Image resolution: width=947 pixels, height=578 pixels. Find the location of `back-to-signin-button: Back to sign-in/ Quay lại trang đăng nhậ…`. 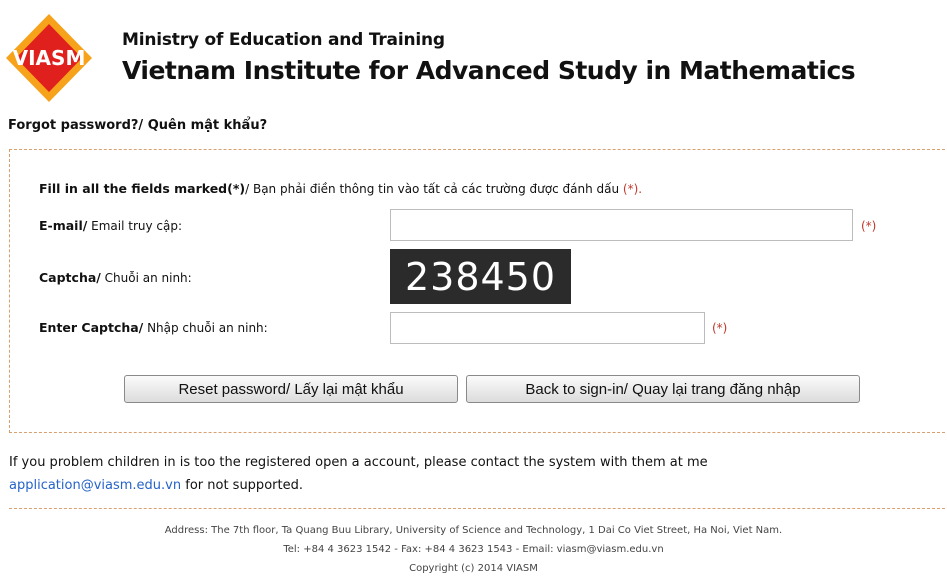

back-to-signin-button: Back to sign-in/ Quay lại trang đăng nhậ… is located at coordinates (663, 389).